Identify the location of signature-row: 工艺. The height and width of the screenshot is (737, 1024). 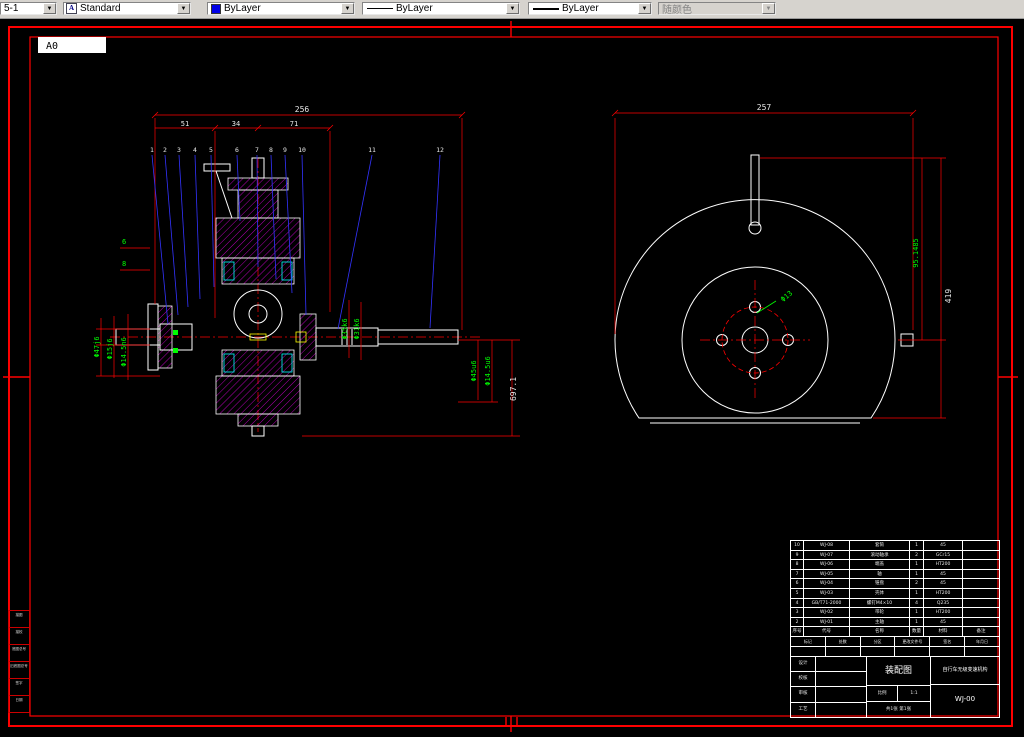
(828, 709).